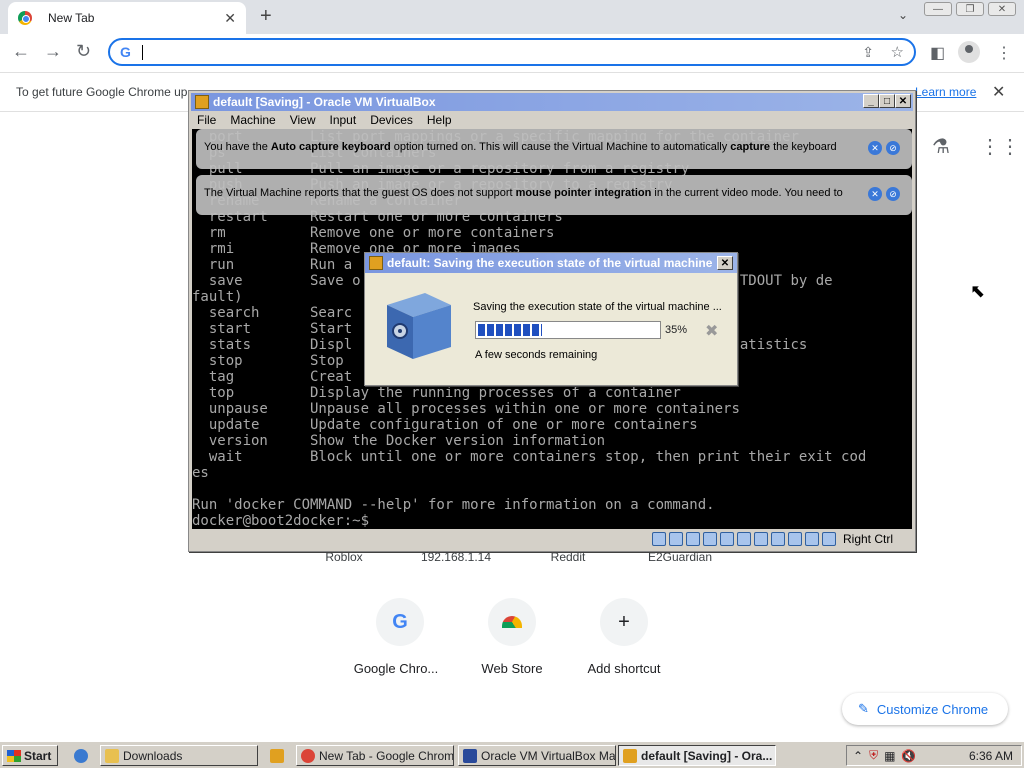 The image size is (1024, 768). What do you see at coordinates (53, 51) in the screenshot?
I see `forward-arrow-icon: →` at bounding box center [53, 51].